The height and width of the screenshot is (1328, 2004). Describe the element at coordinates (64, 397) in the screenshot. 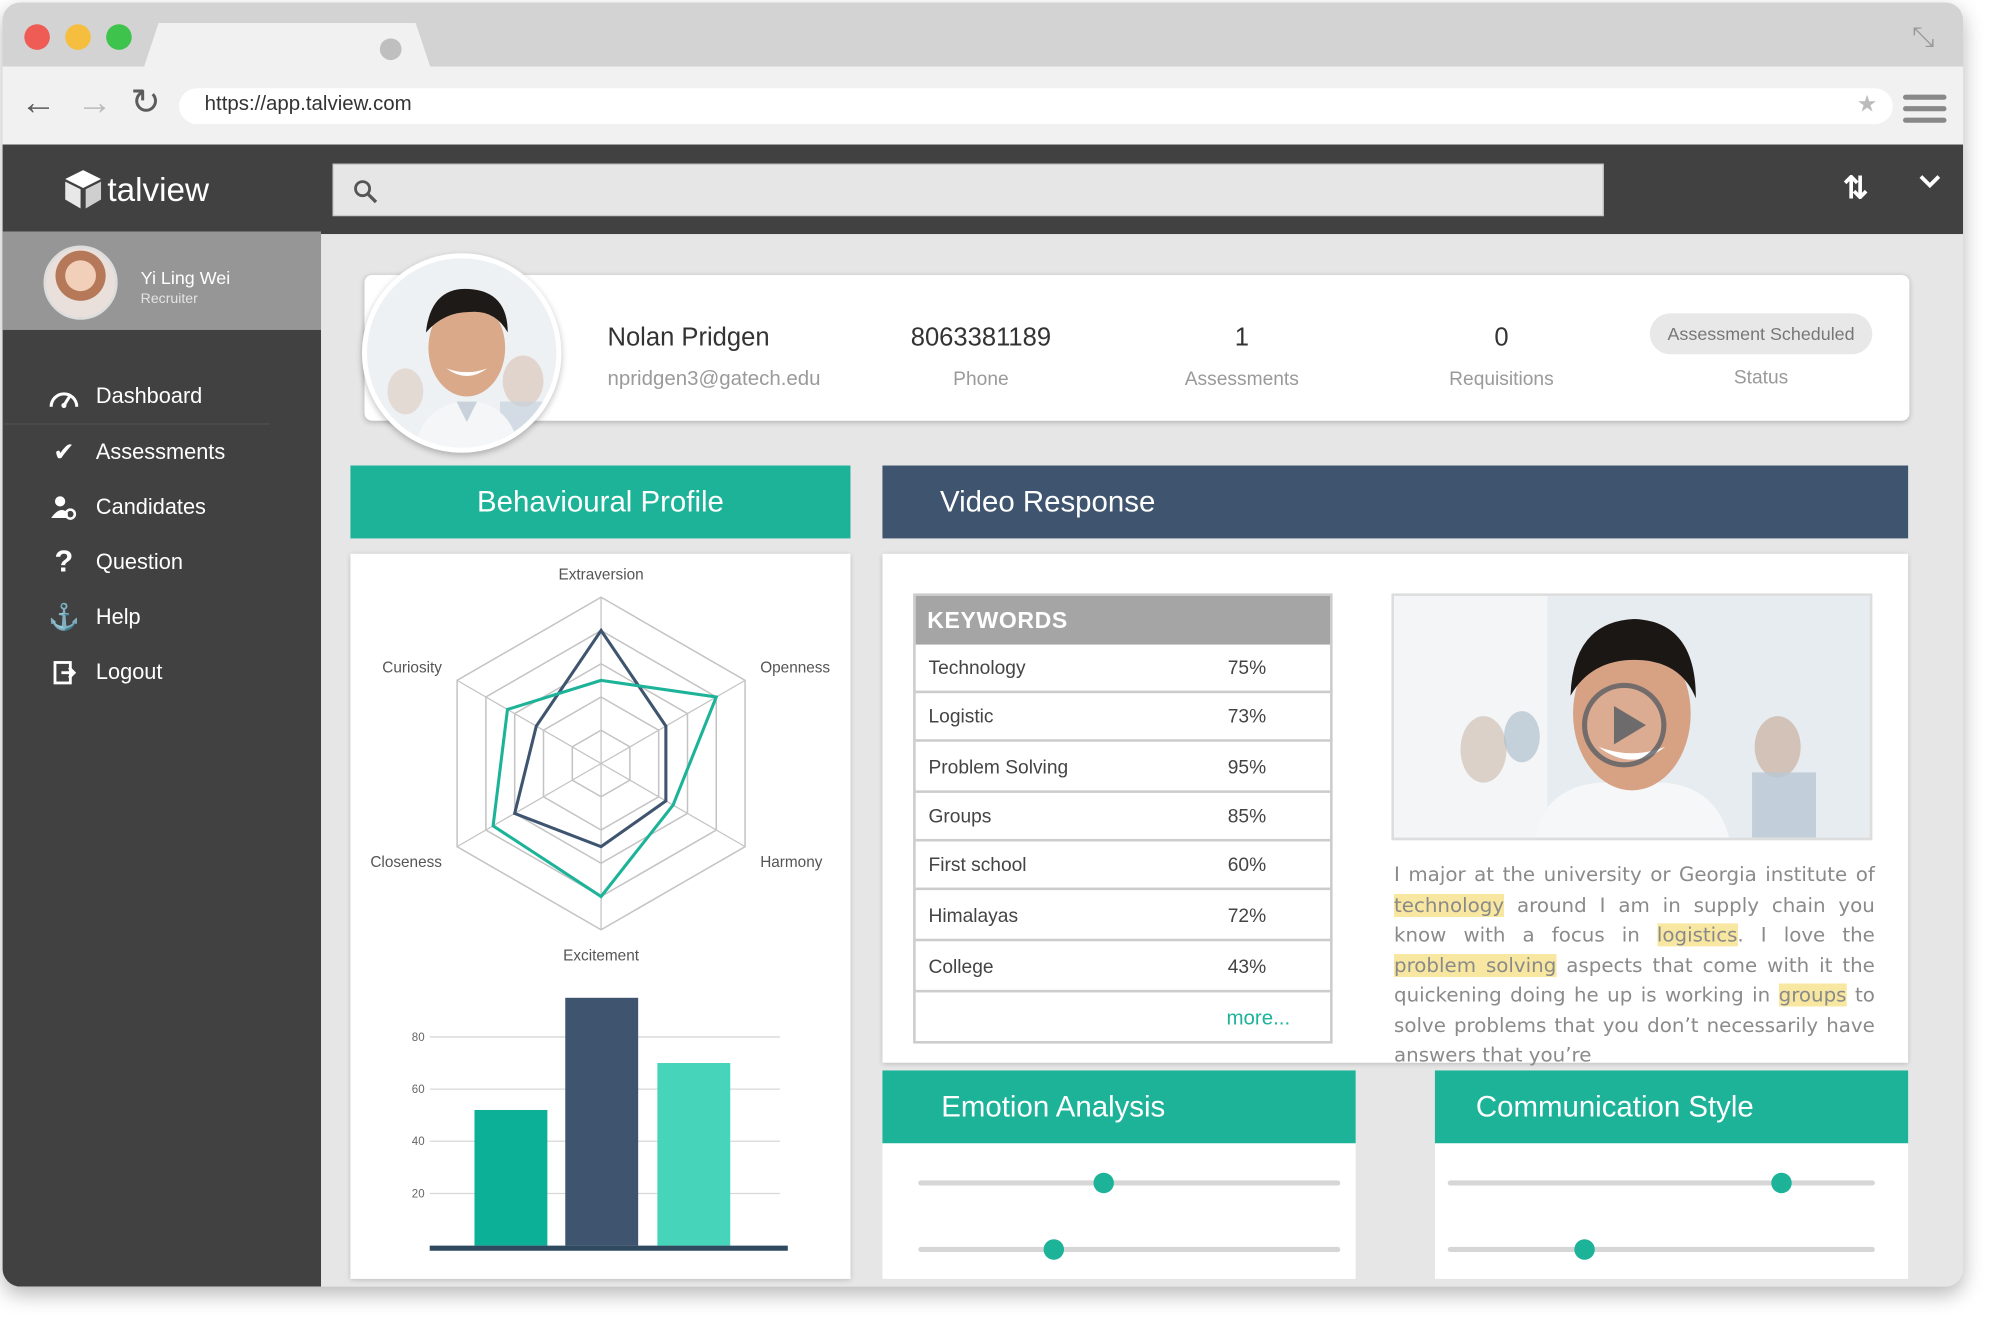

I see `dashboard-gauge-icon` at that location.